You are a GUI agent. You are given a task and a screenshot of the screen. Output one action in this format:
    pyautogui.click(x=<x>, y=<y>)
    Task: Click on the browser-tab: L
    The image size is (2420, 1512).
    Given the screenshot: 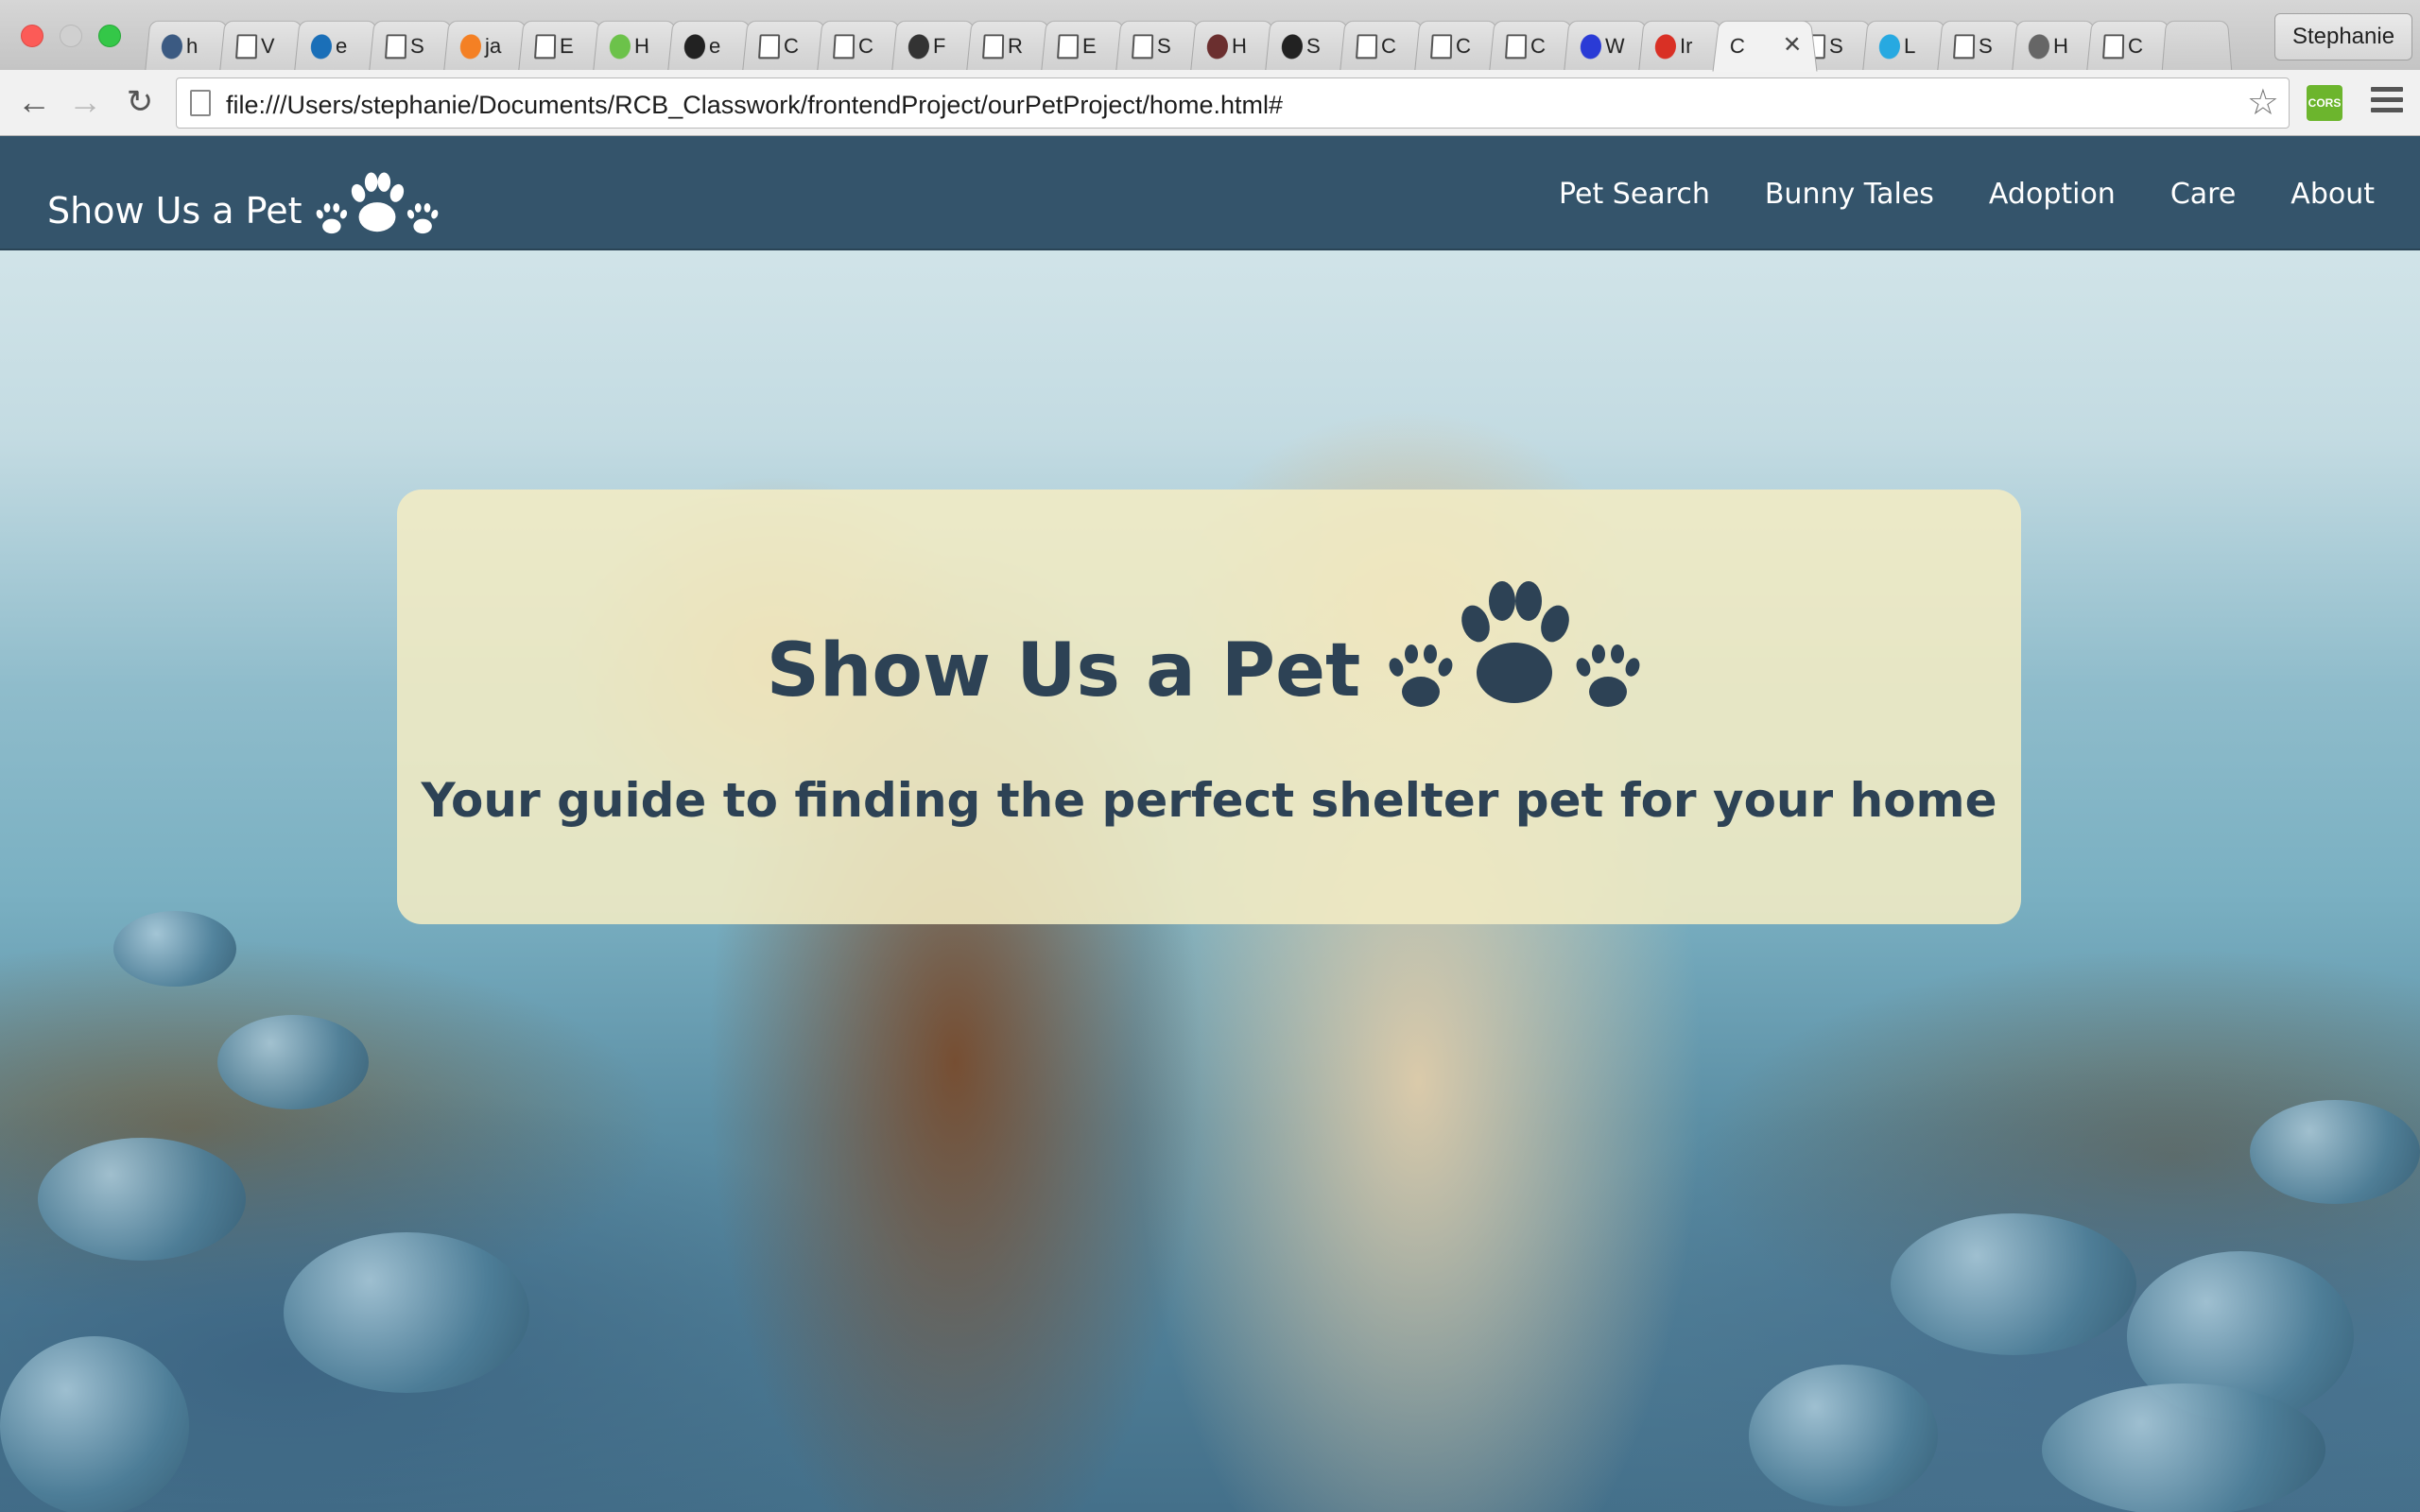 What is the action you would take?
    pyautogui.click(x=1905, y=46)
    